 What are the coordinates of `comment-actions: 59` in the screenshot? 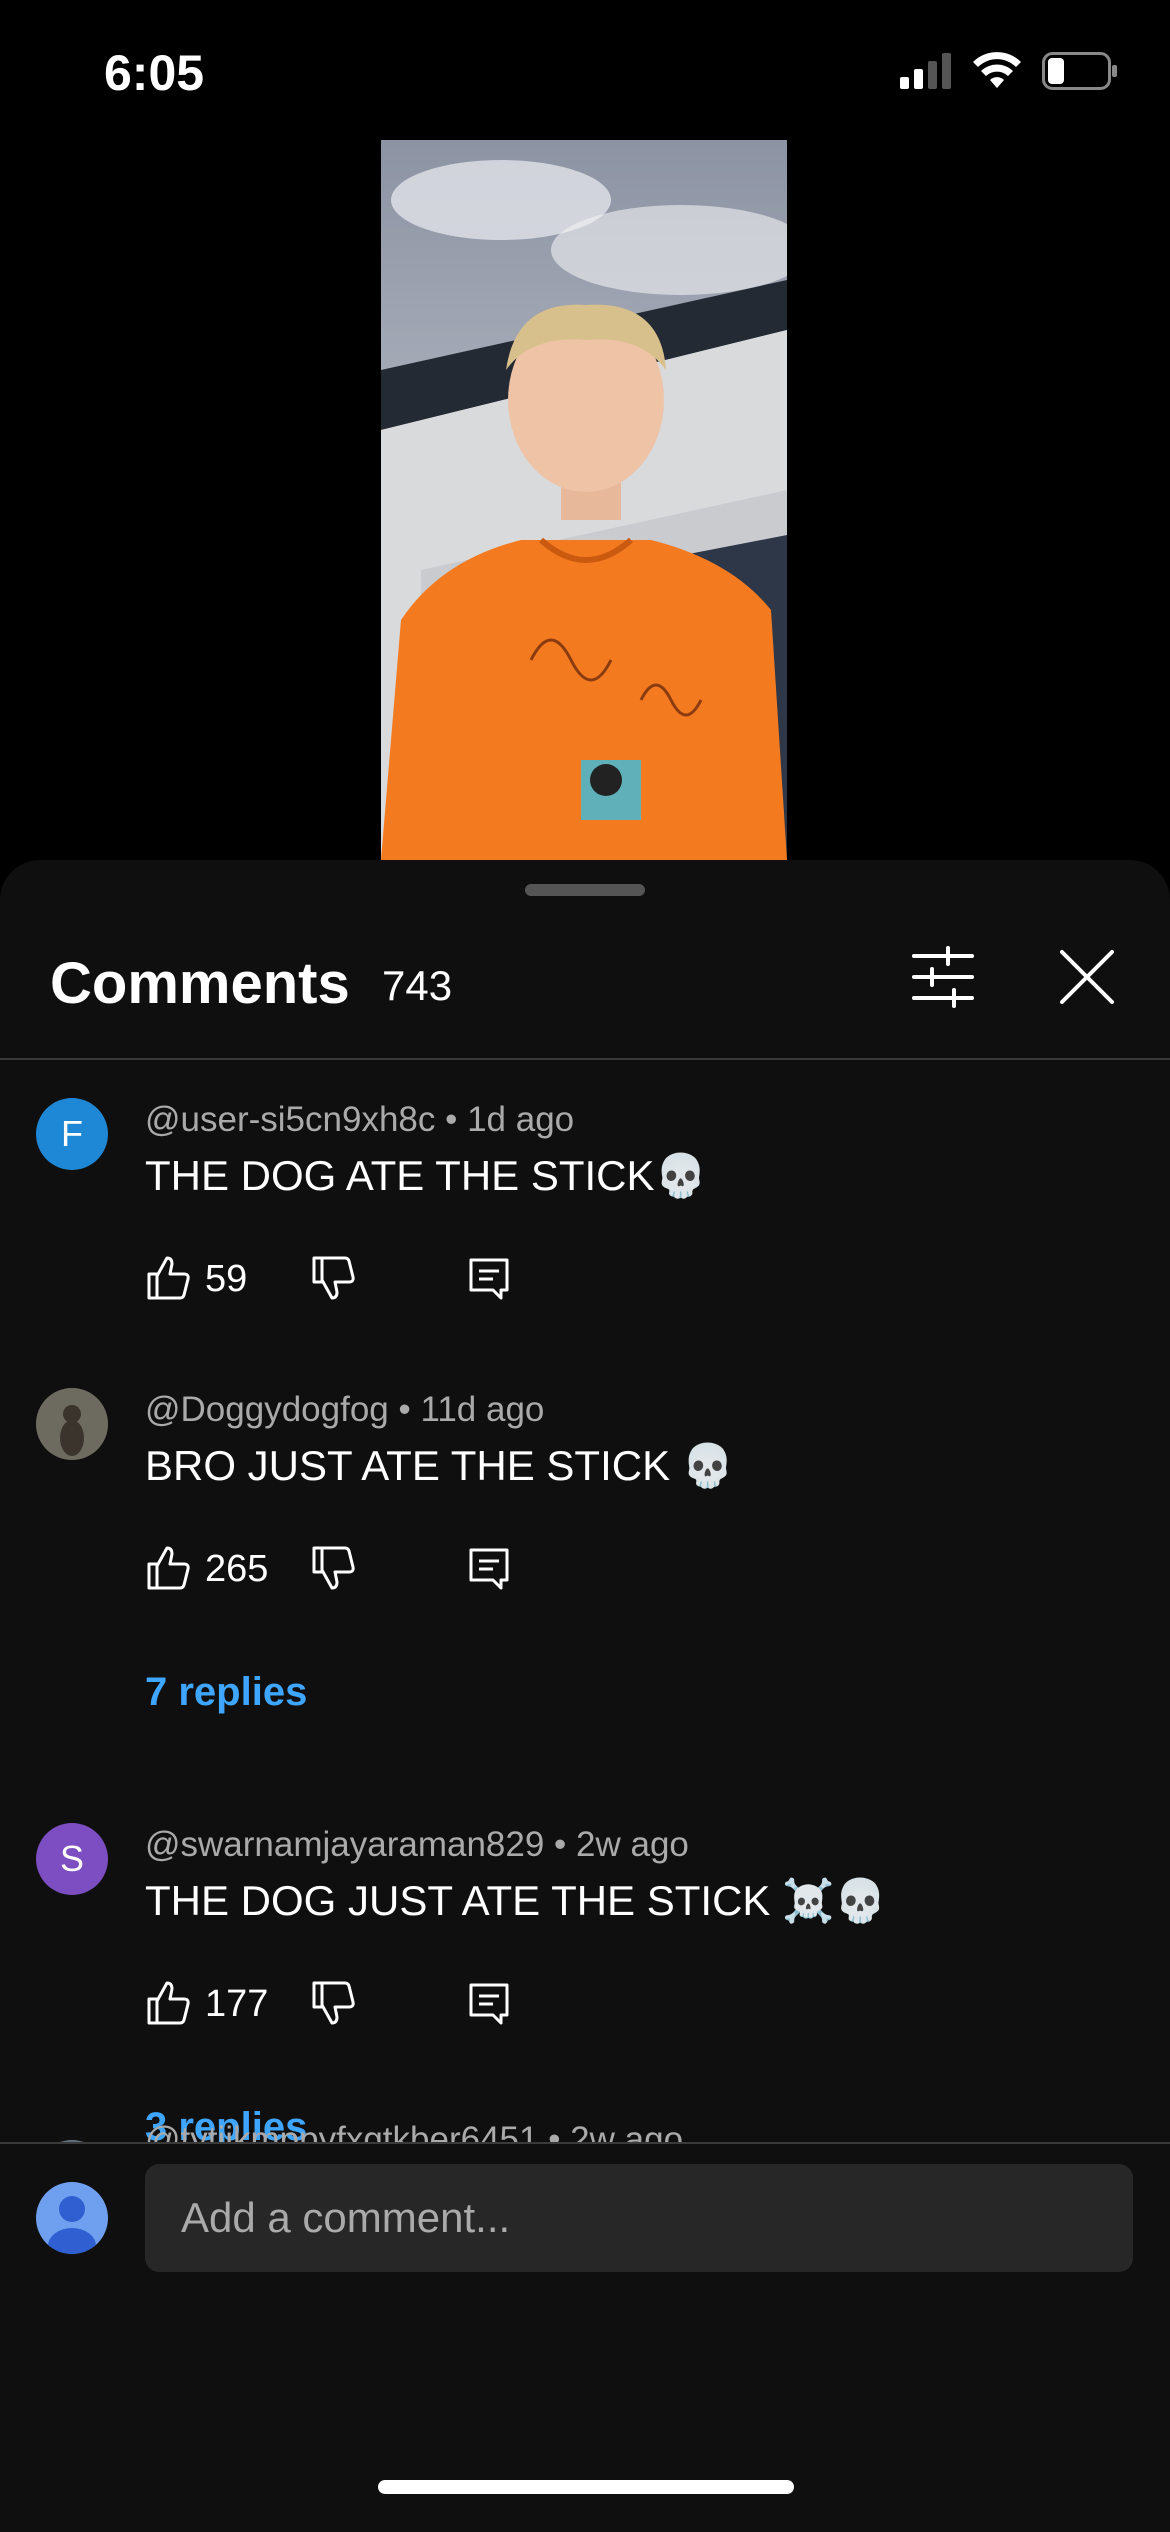 It's located at (445, 1278).